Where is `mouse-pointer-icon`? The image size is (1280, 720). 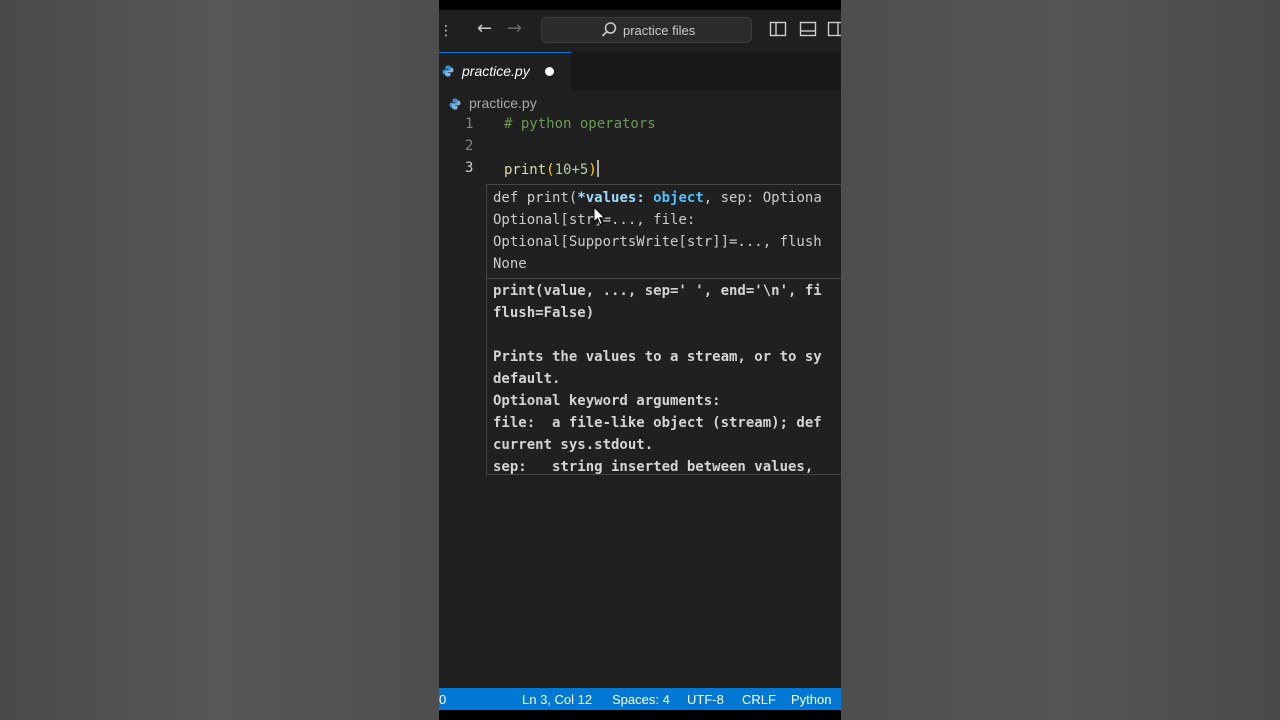
mouse-pointer-icon is located at coordinates (599, 216).